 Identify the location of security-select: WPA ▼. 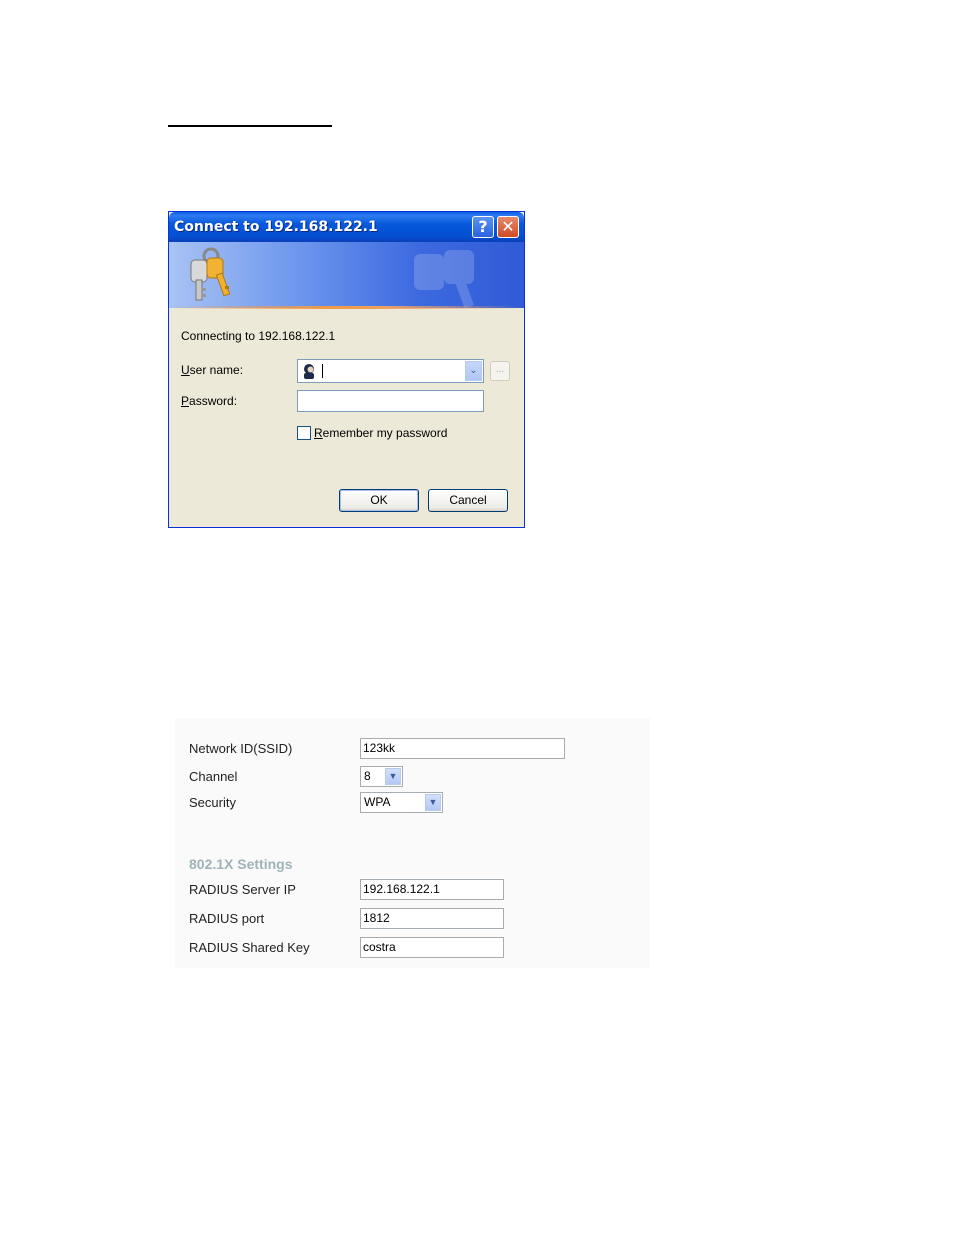
(401, 802).